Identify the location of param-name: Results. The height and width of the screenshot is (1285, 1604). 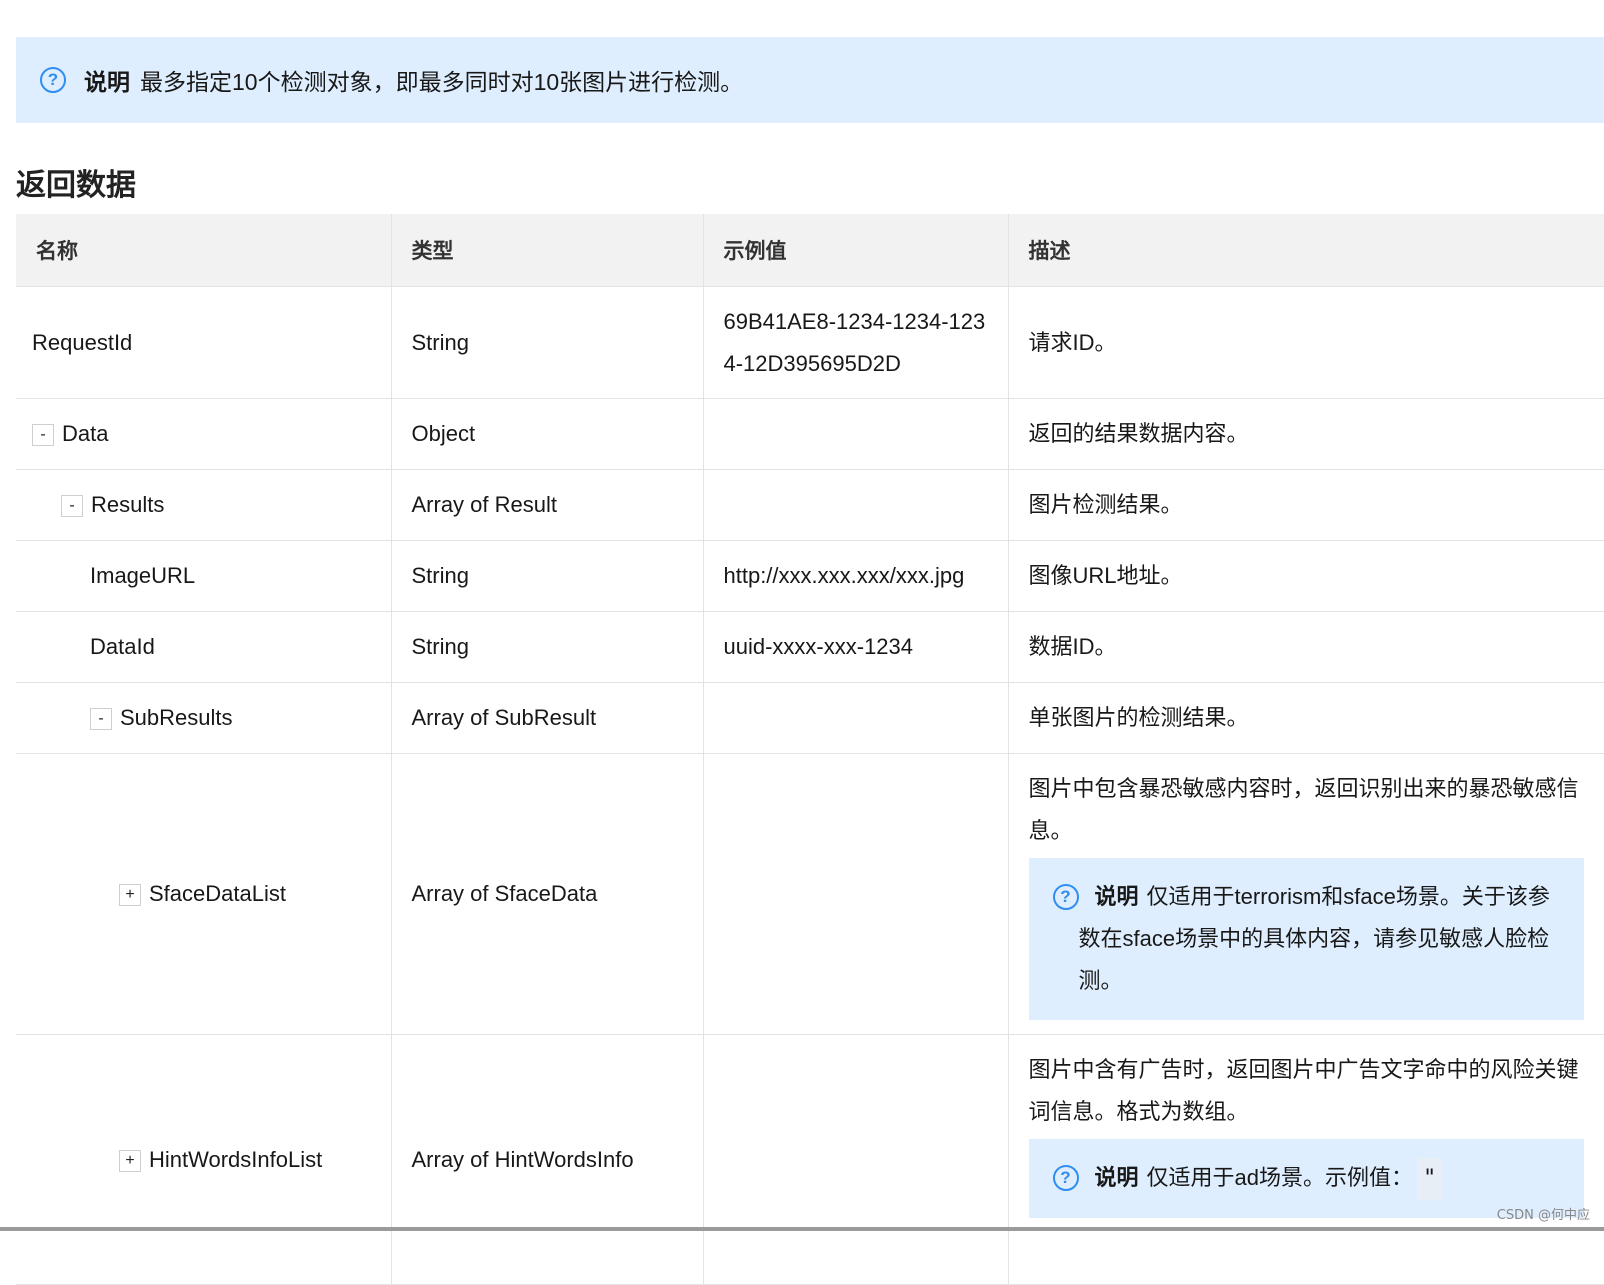
(128, 504).